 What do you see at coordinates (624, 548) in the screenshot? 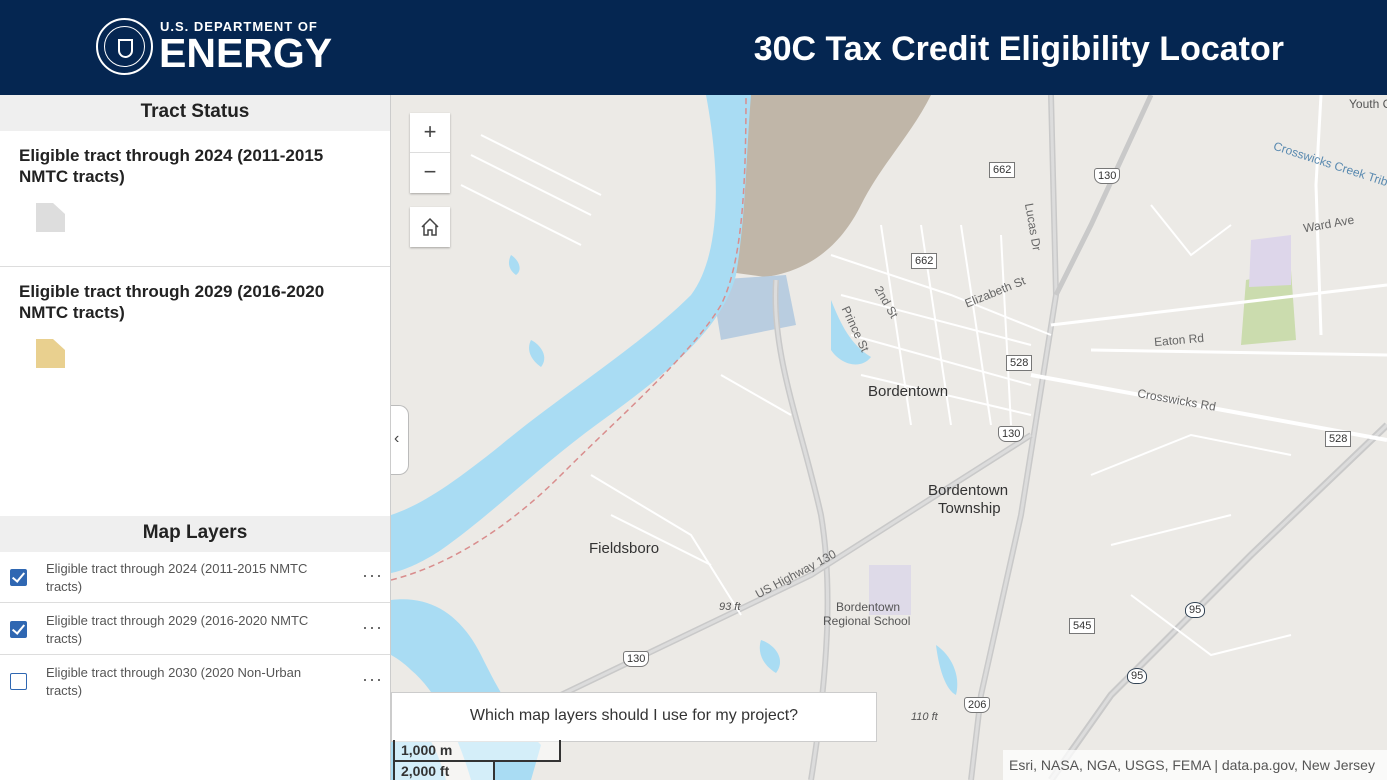
I see `place-label-fieldsboro: Fieldsboro` at bounding box center [624, 548].